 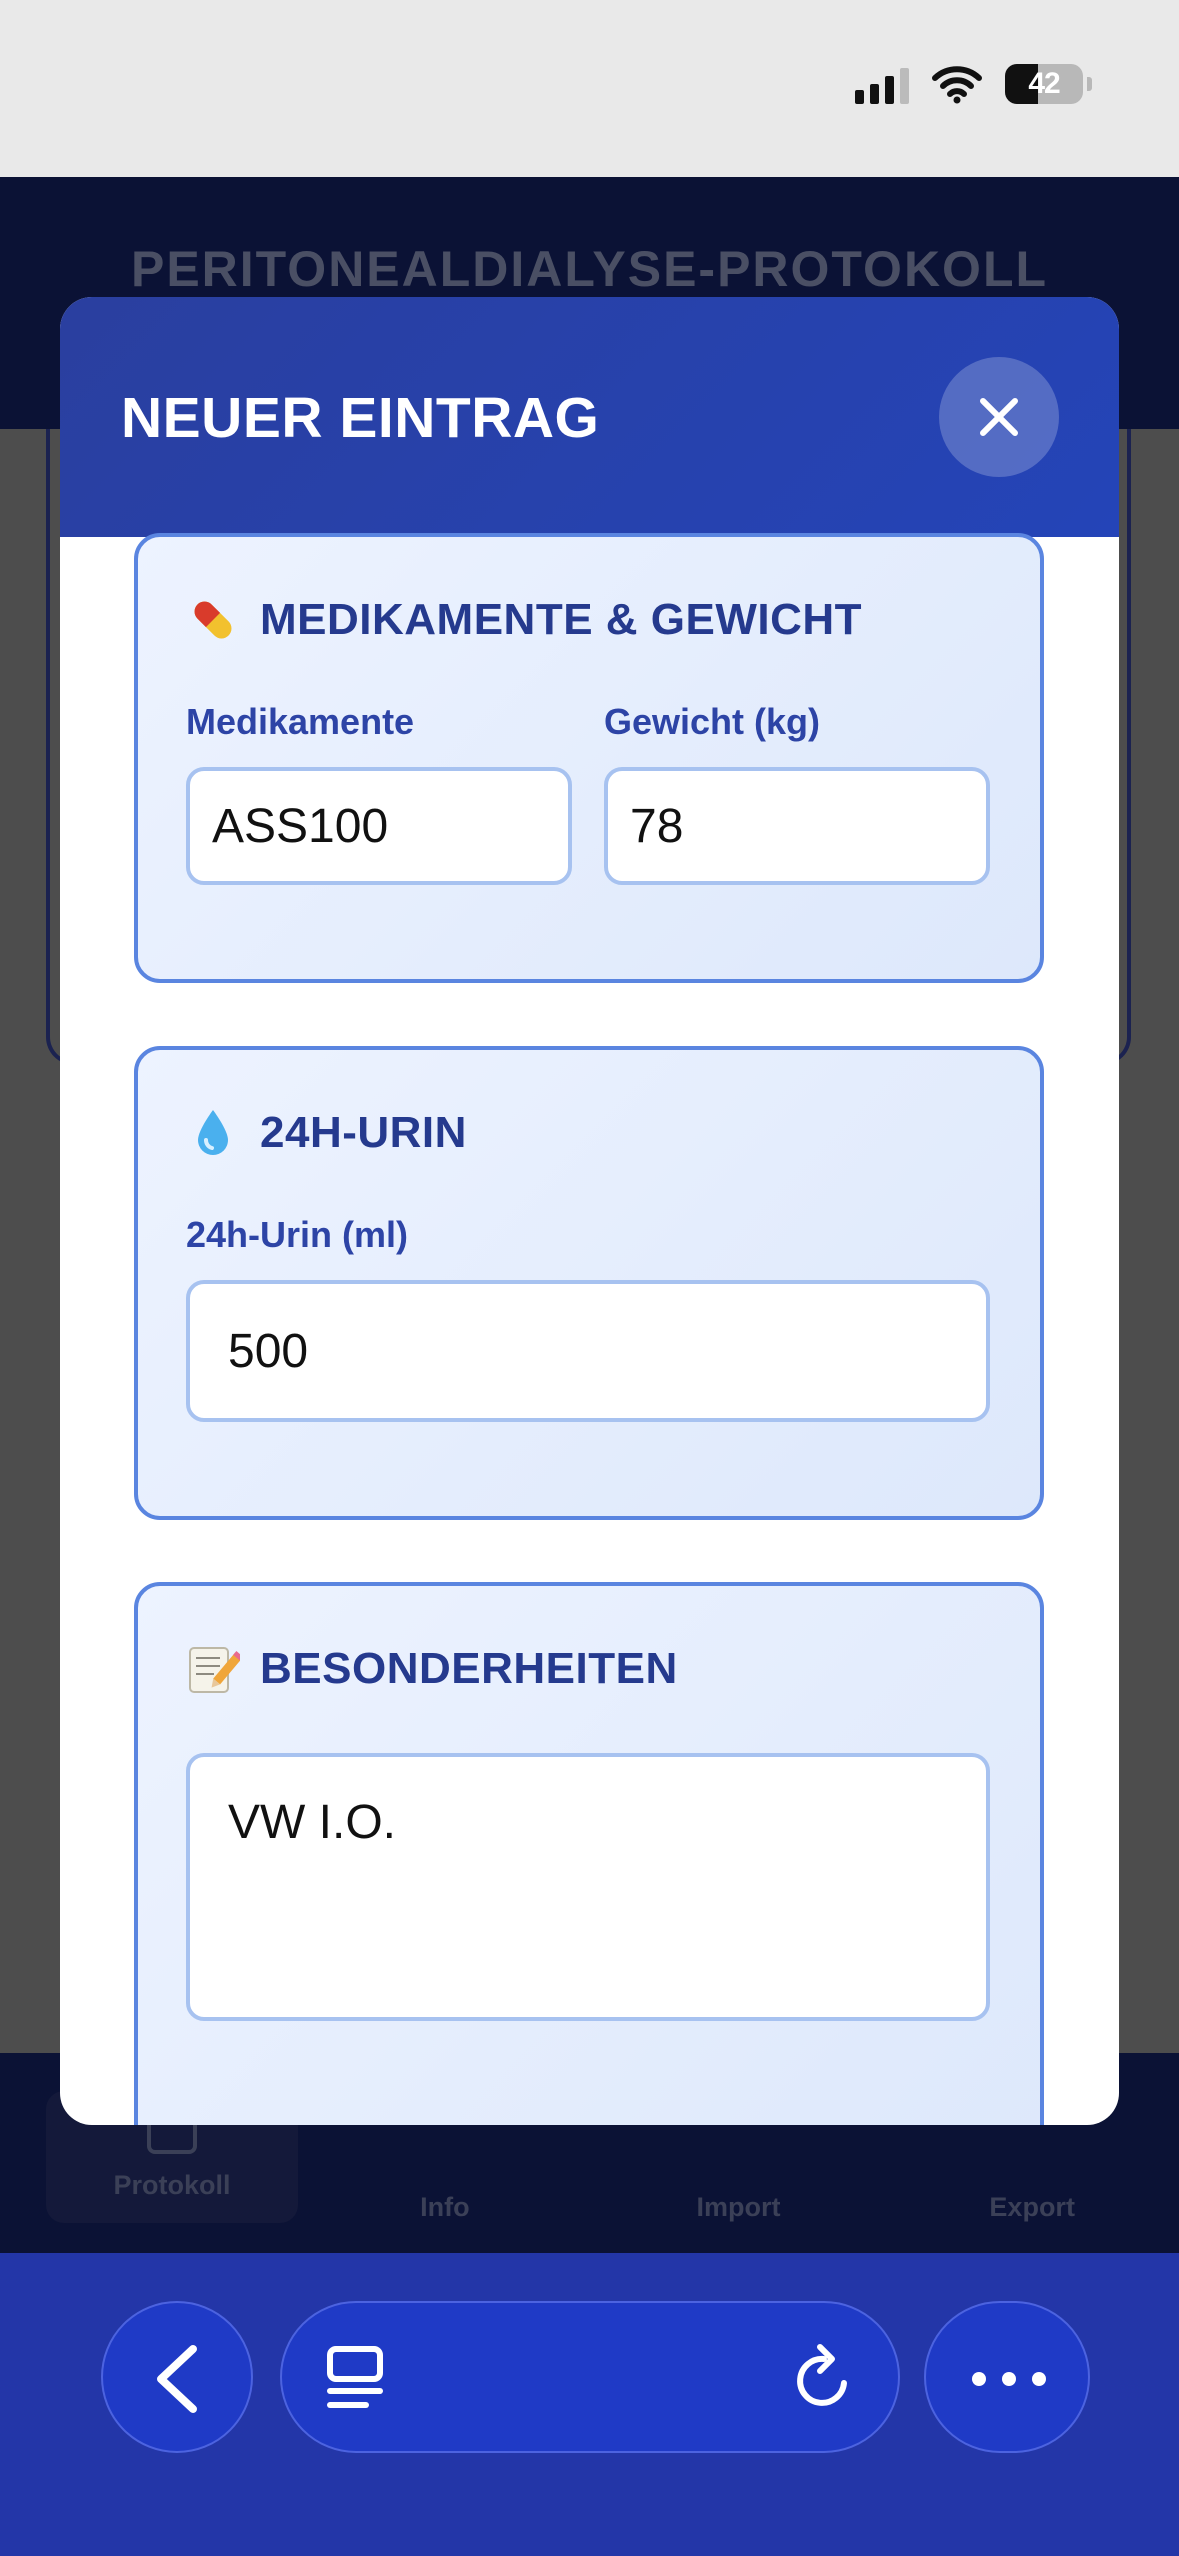 I want to click on close-button, so click(x=999, y=417).